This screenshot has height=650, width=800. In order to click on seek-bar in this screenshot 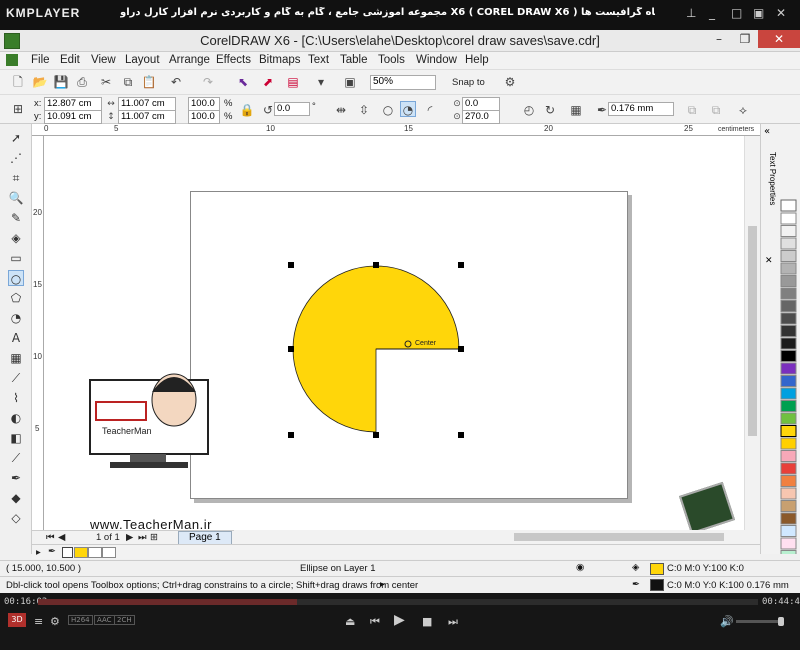, I will do `click(398, 602)`.